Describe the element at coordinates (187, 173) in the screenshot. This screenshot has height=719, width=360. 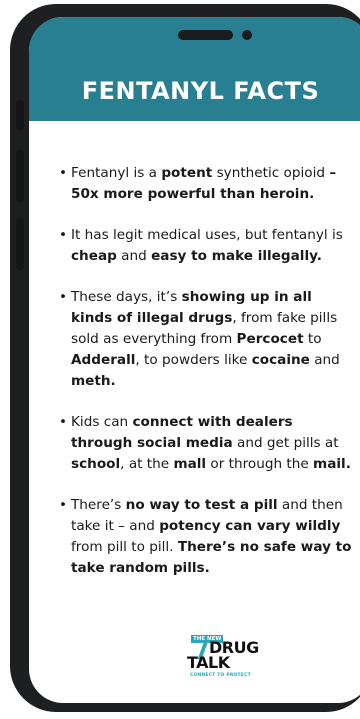
I see `fact-text-bold: potent` at that location.